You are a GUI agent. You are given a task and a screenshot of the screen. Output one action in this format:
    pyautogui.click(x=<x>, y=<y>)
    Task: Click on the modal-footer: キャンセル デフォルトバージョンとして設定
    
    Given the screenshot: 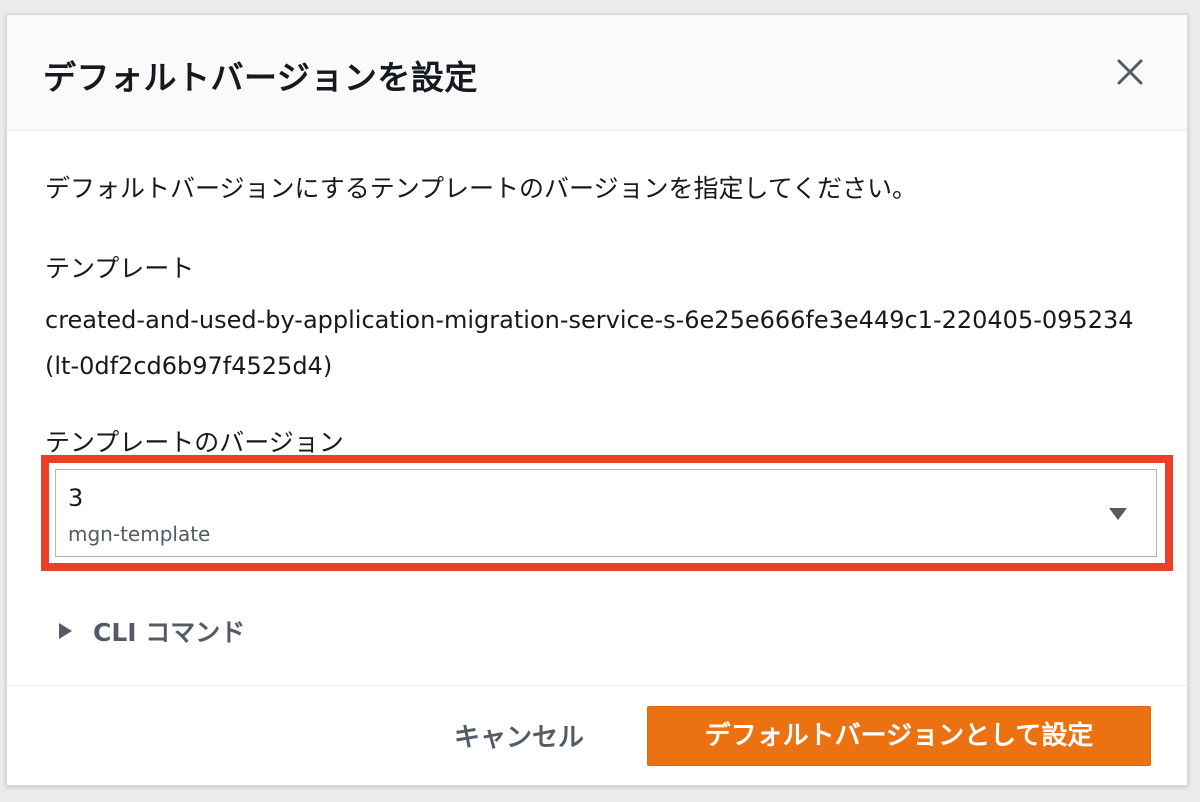 What is the action you would take?
    pyautogui.click(x=597, y=735)
    